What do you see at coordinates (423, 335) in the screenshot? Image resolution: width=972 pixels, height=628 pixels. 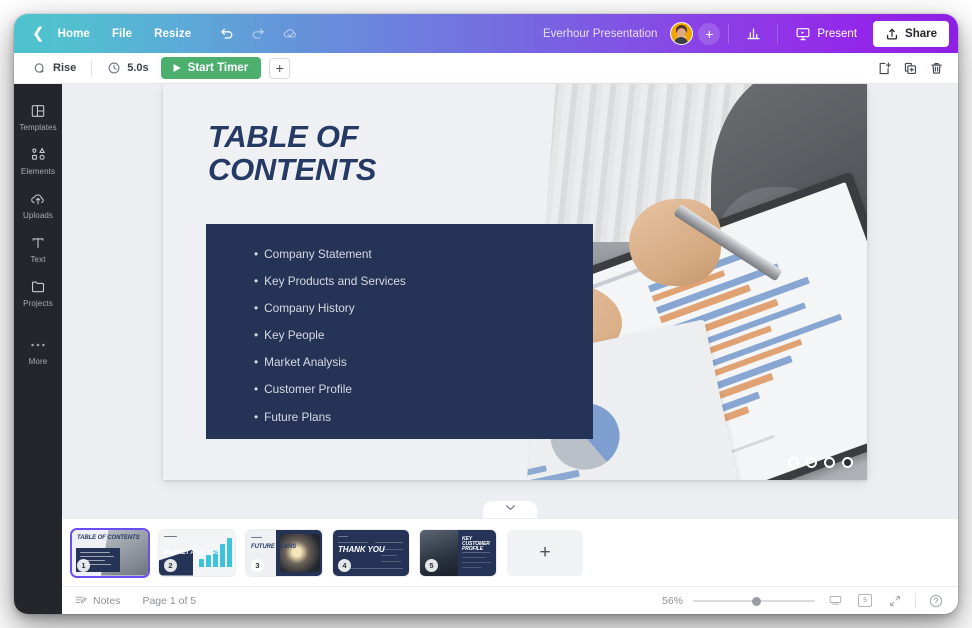 I see `toc-item: • Key People` at bounding box center [423, 335].